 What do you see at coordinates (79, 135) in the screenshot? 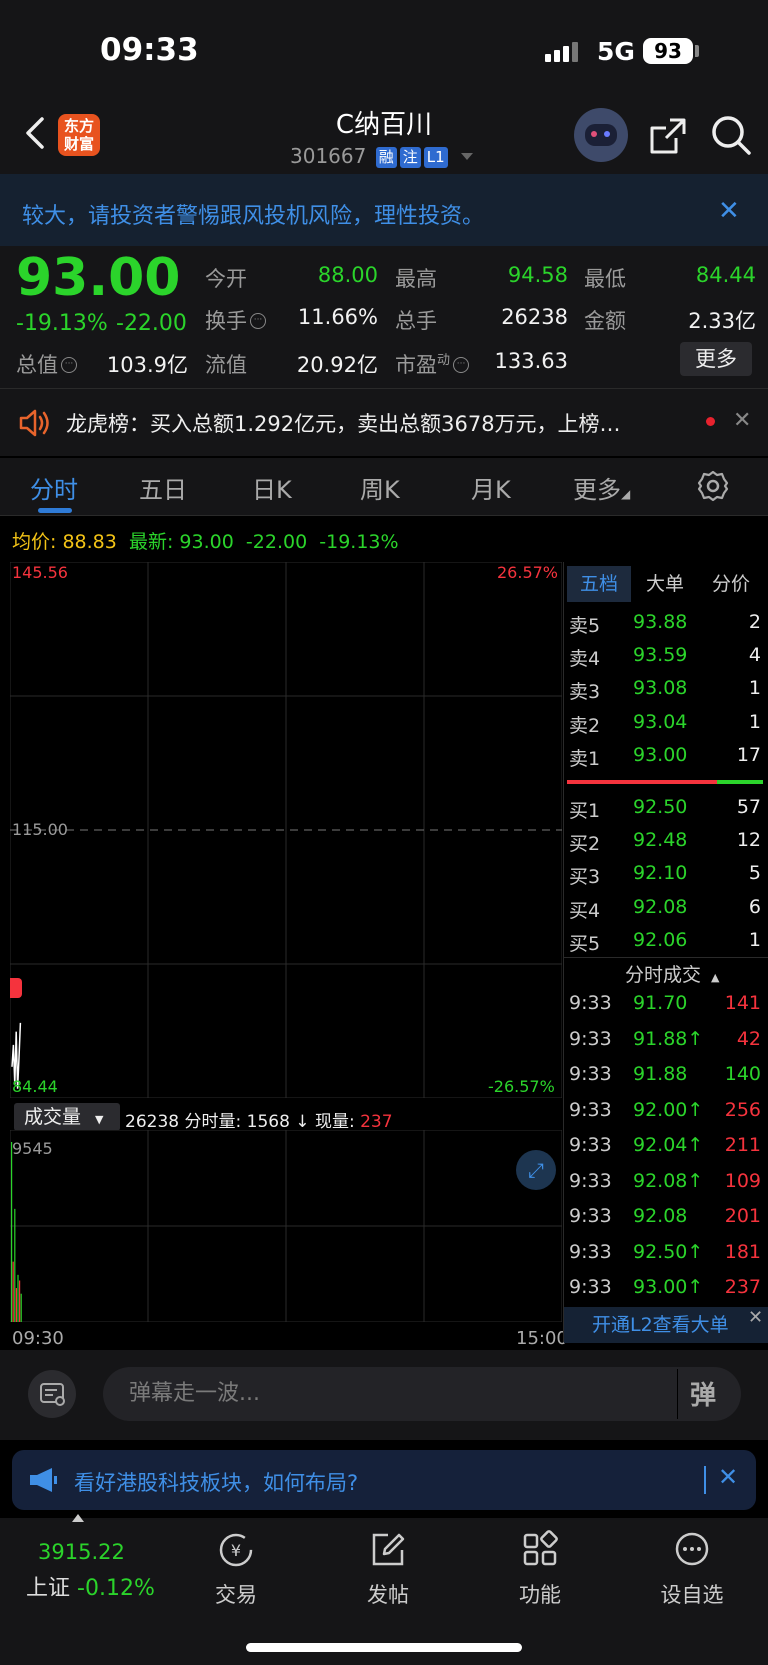
I see `eastmoney-logo: 东方 财富` at bounding box center [79, 135].